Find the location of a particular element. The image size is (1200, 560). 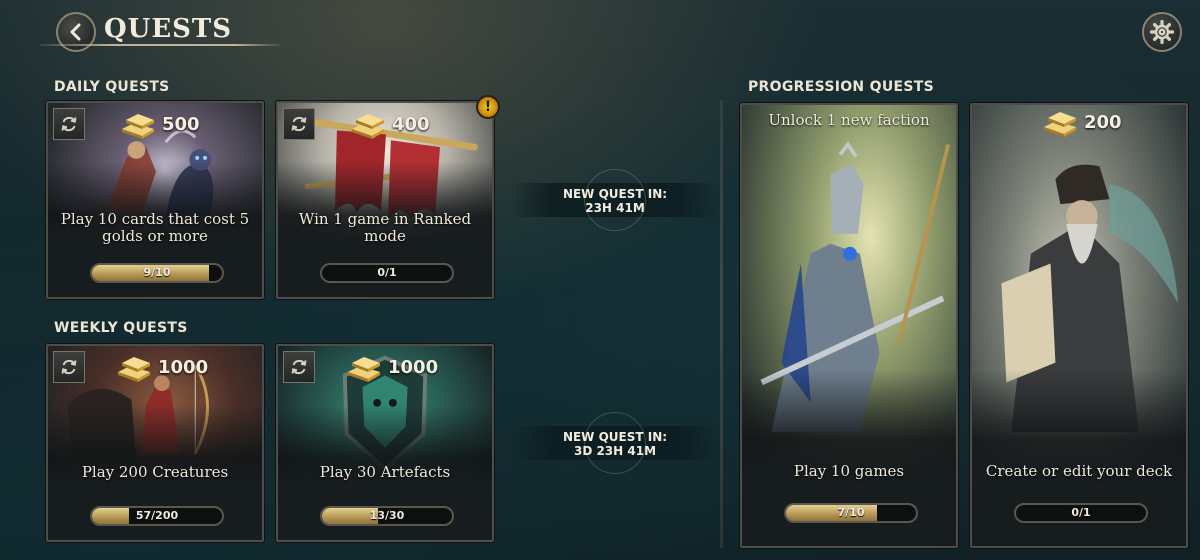

timer-text: NEW QUEST IN: 23H 41M is located at coordinates (615, 201).